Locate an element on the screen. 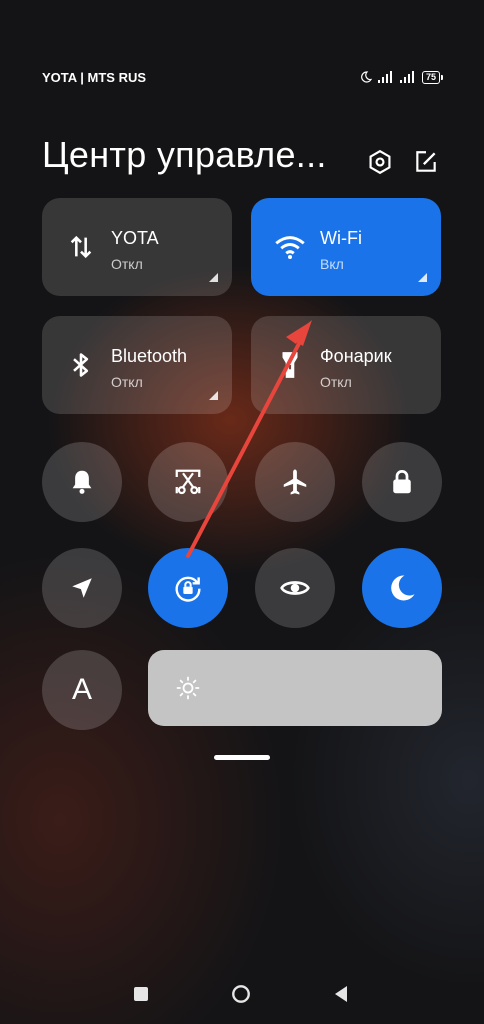 The image size is (484, 1024). auto-brightness-button: A is located at coordinates (82, 690).